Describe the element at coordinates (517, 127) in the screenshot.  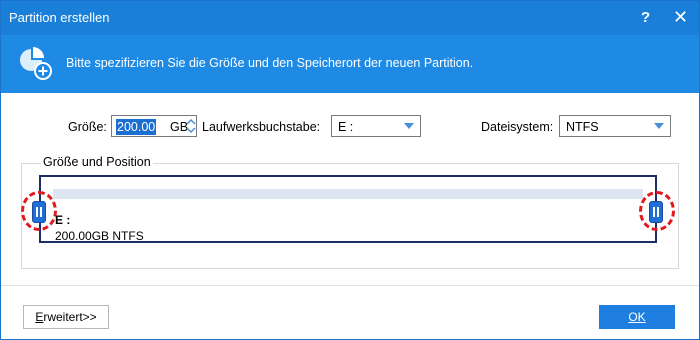
I see `filesystem-label: Dateisystem:` at that location.